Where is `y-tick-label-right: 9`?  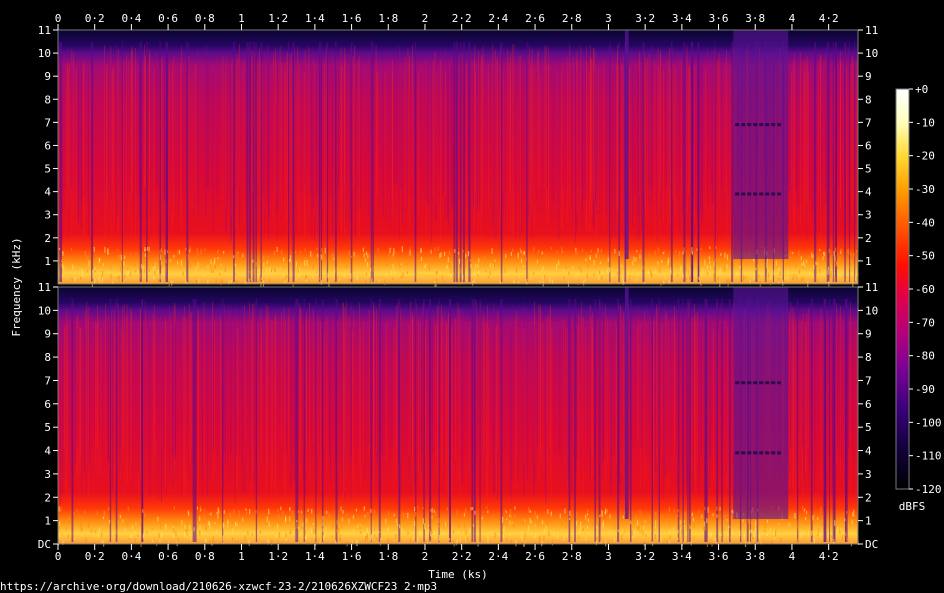 y-tick-label-right: 9 is located at coordinates (868, 334).